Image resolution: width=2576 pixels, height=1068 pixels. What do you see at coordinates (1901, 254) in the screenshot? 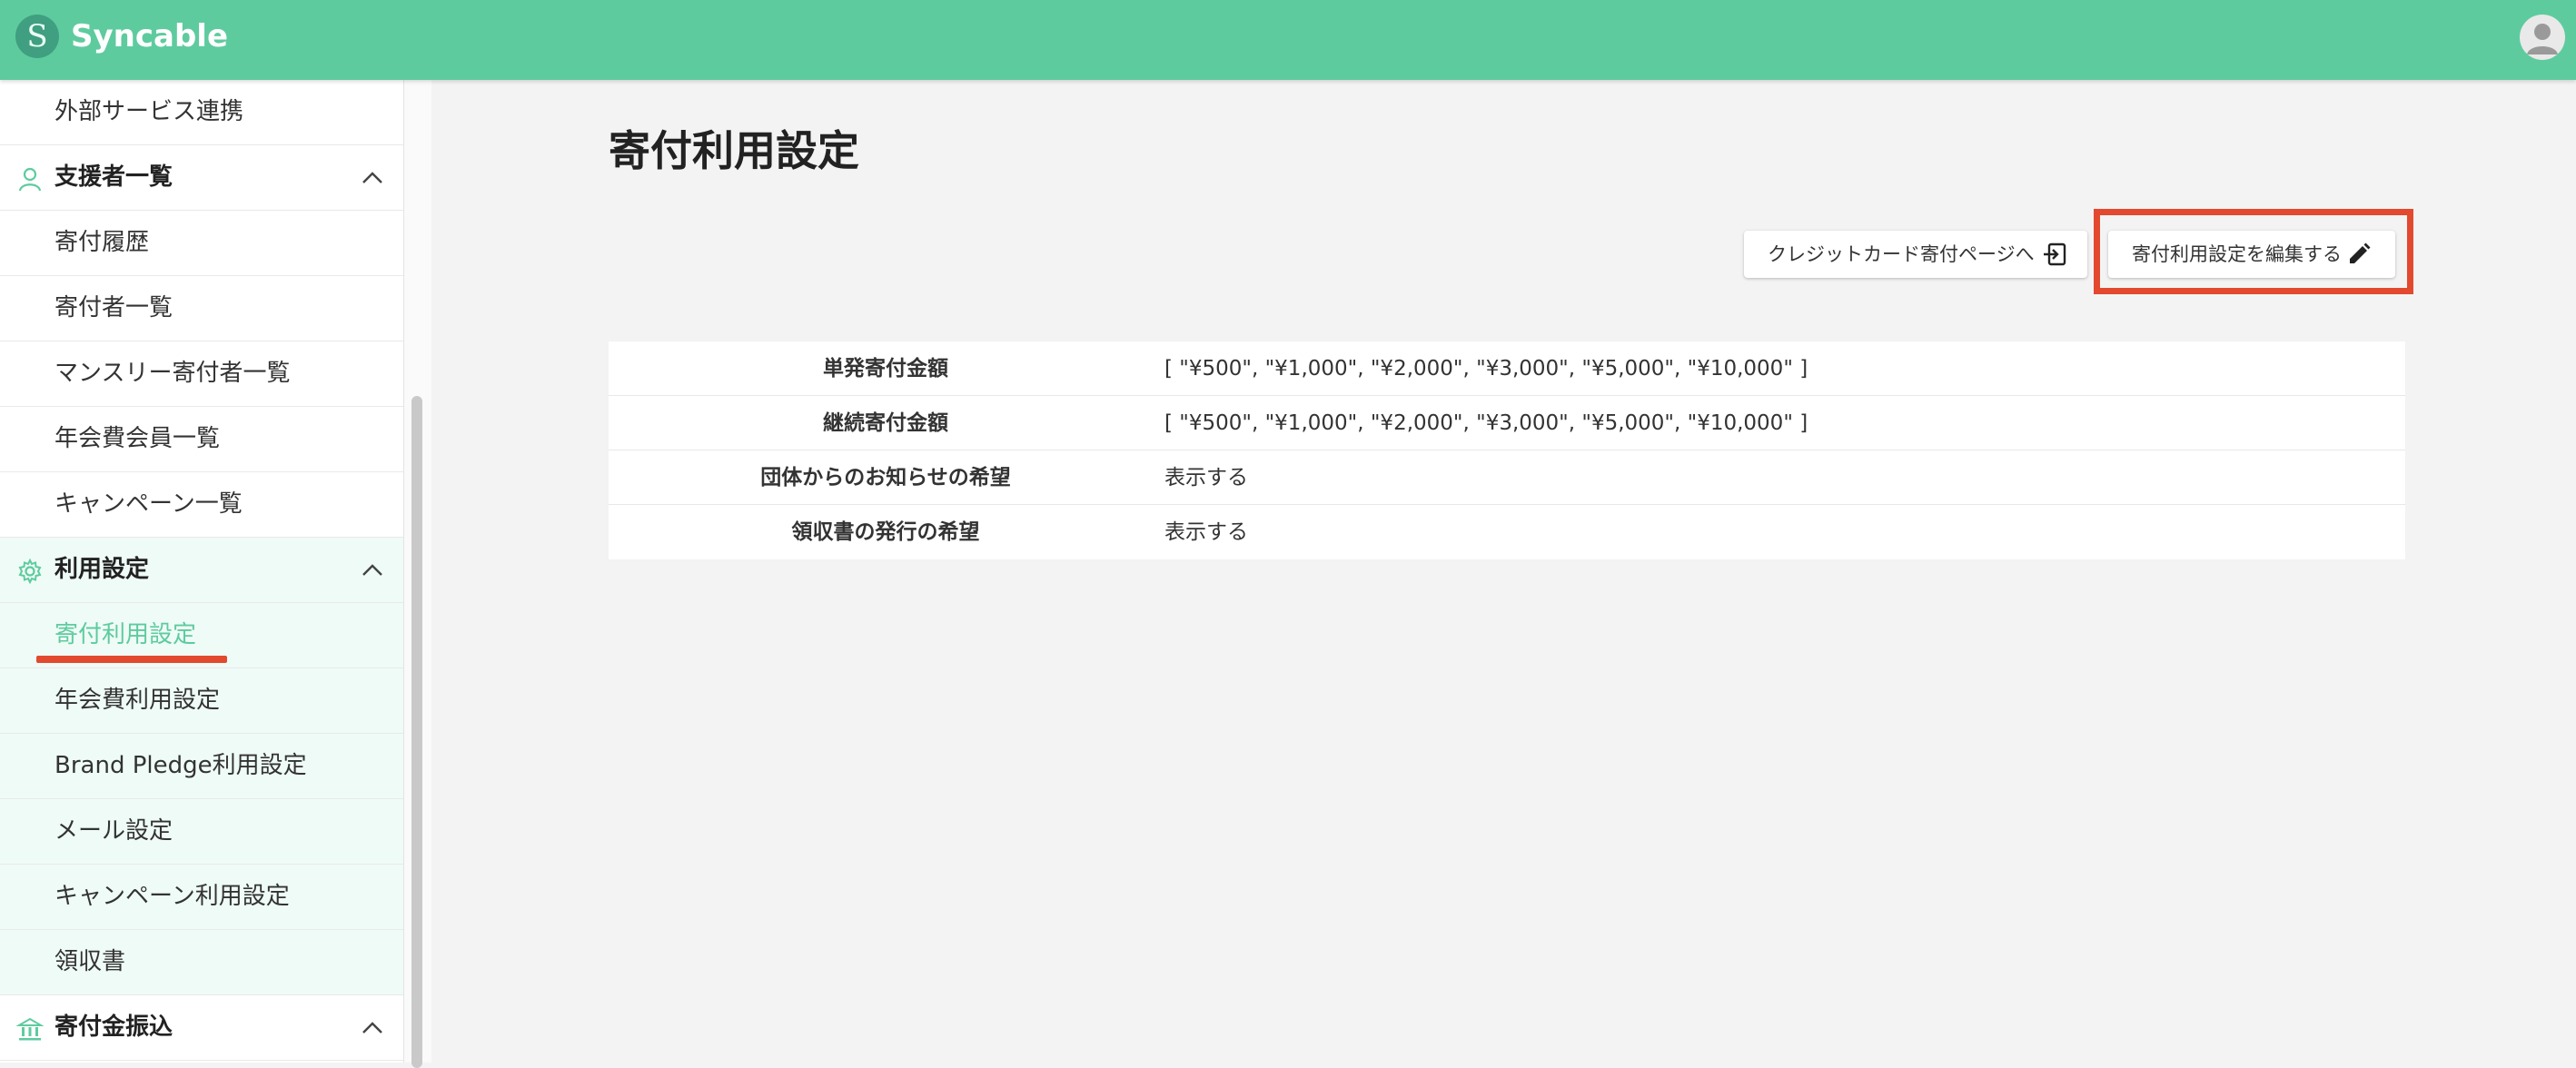
I see `credit-card-page-button-label: クレジットカード寄付ページへ` at bounding box center [1901, 254].